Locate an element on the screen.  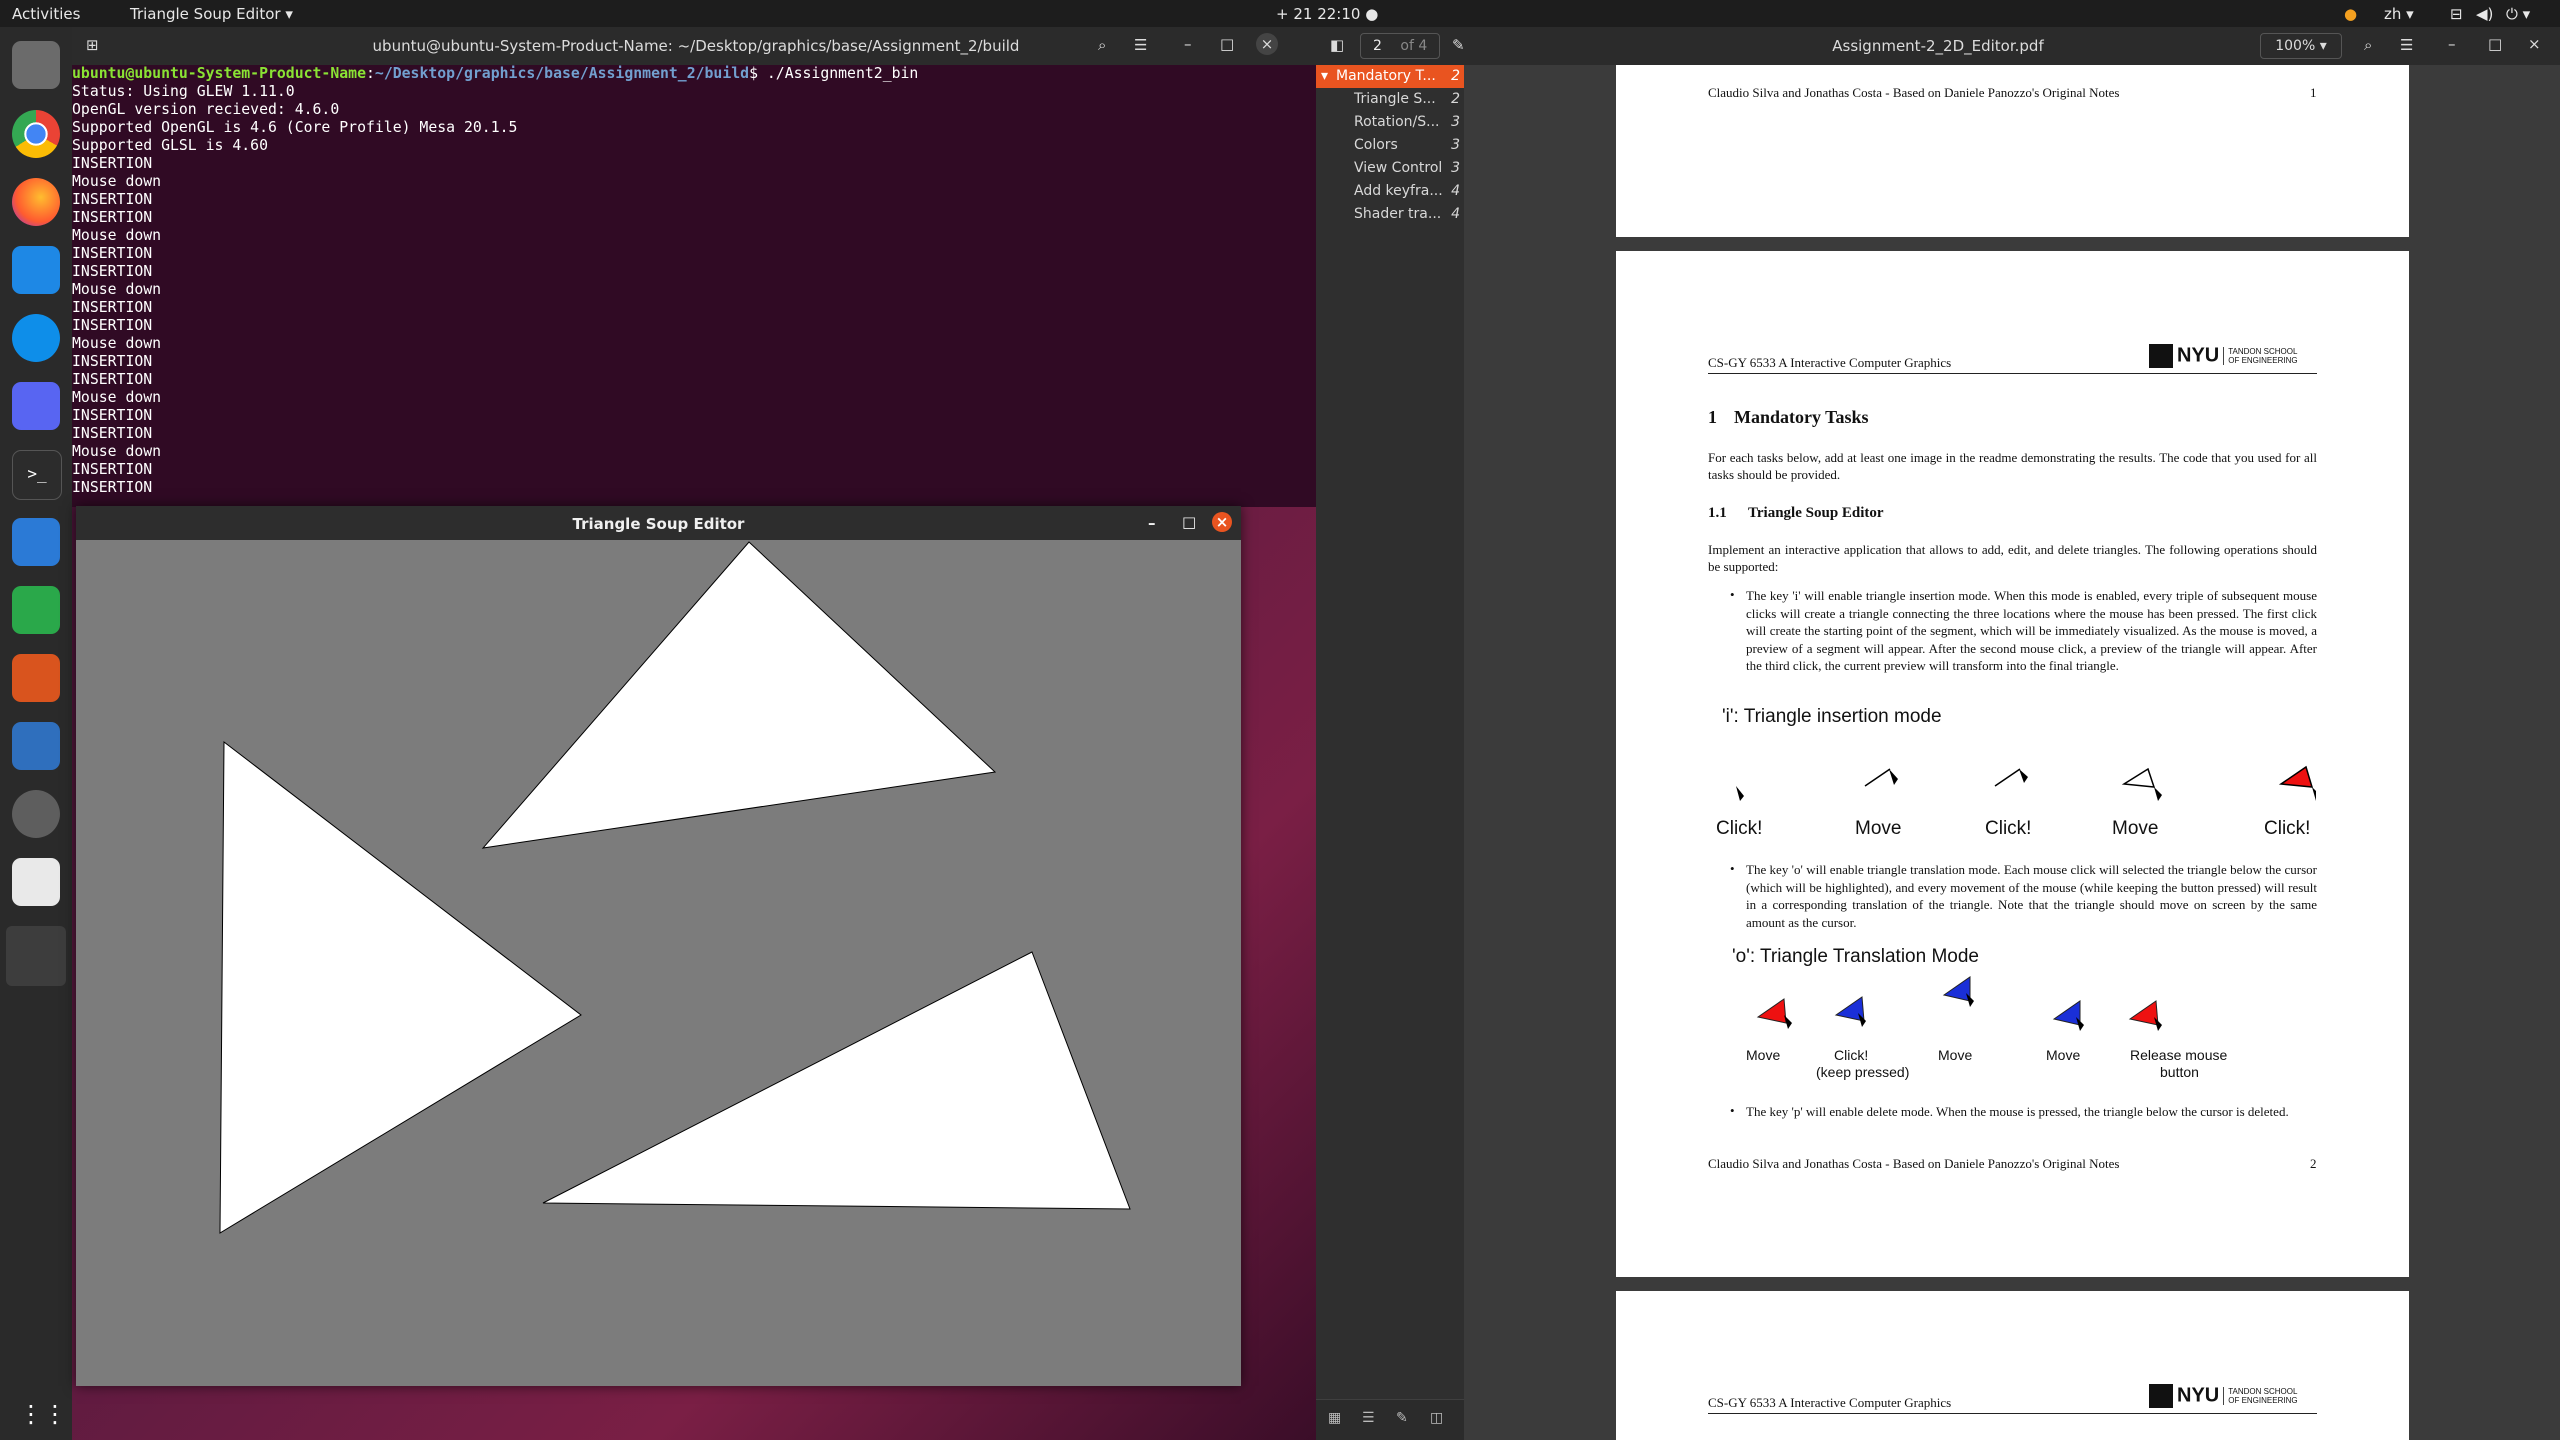
network-icon: ⊟ is located at coordinates (2456, 14).